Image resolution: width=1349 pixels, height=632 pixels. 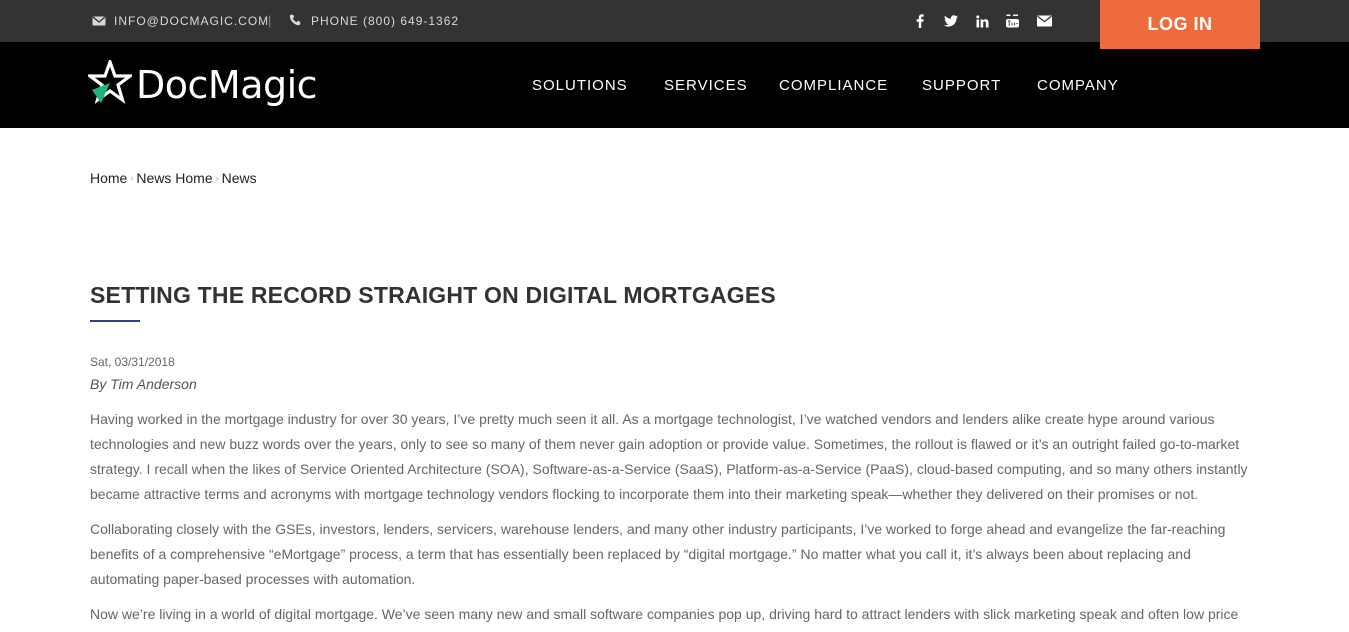 I want to click on brand-name: DocMagic, so click(x=227, y=85).